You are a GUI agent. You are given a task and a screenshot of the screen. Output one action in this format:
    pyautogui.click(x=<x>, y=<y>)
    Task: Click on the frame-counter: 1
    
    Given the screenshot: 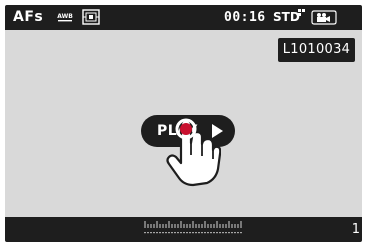 What is the action you would take?
    pyautogui.click(x=355, y=229)
    